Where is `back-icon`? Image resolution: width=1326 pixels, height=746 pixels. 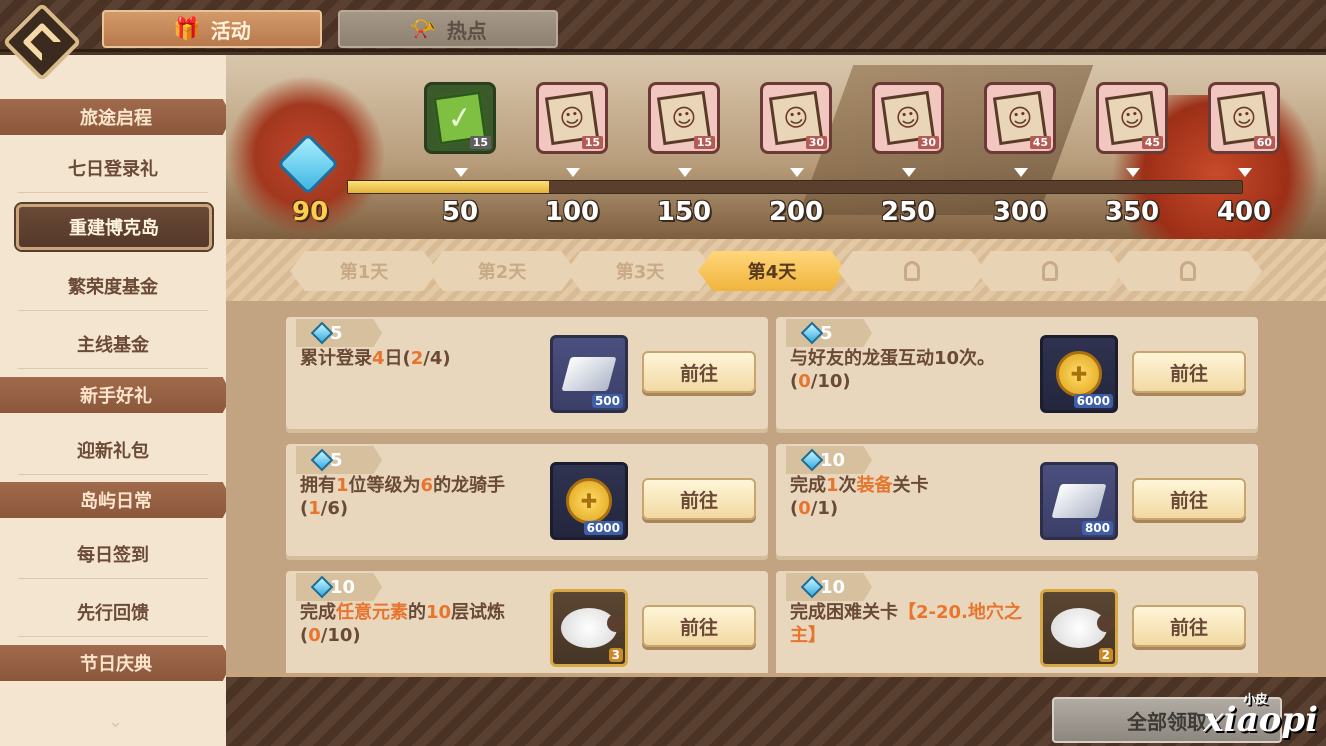
back-icon is located at coordinates (42, 42).